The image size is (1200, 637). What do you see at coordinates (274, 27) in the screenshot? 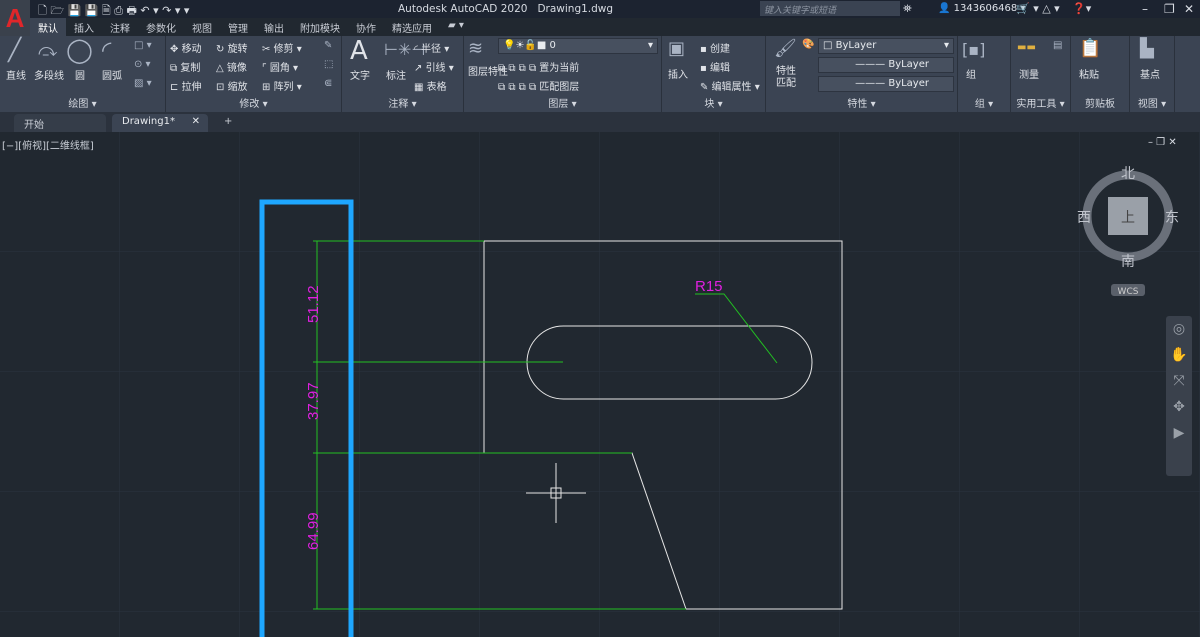
I see `tab-output: 输出` at bounding box center [274, 27].